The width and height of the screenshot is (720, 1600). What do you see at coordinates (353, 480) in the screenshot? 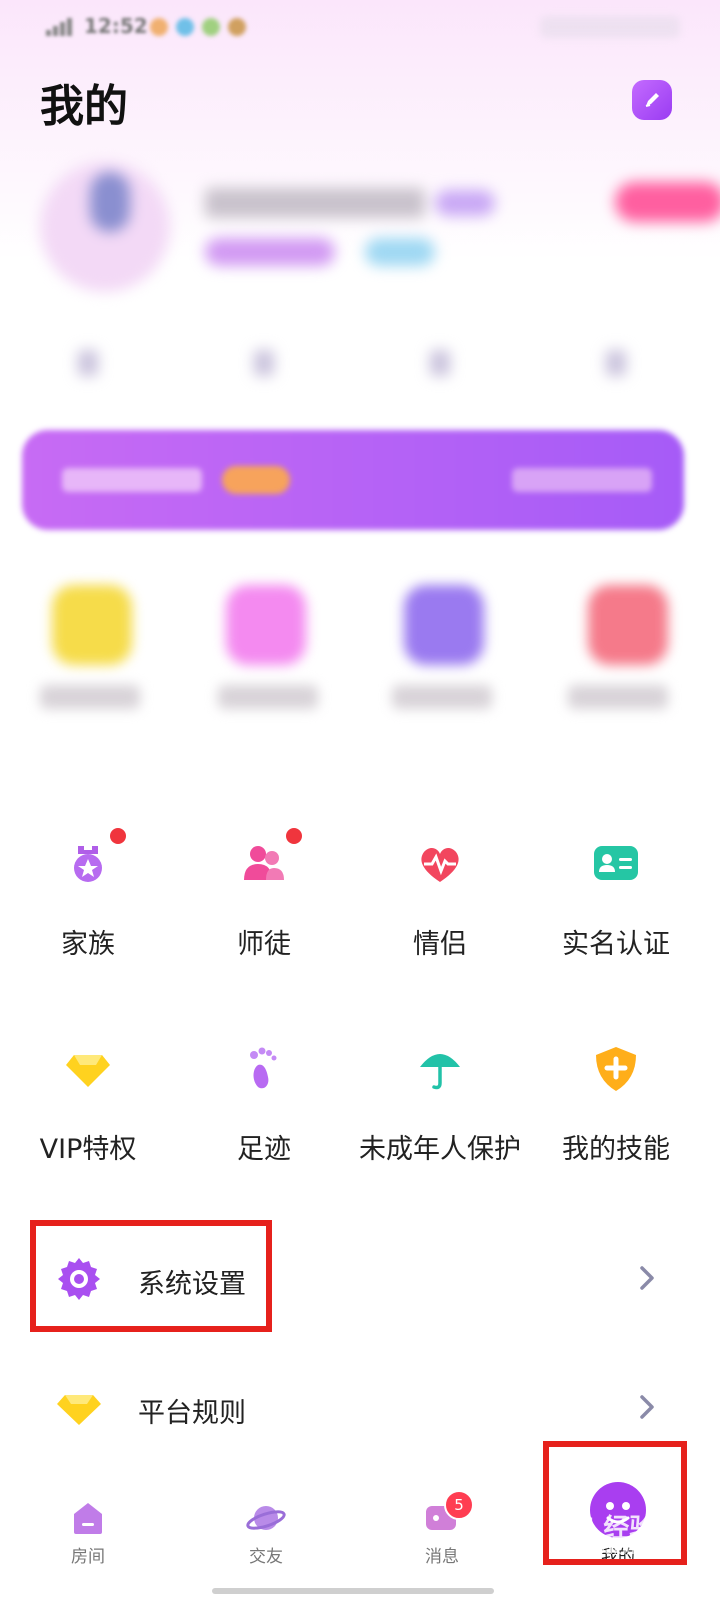
I see `vip-banner` at bounding box center [353, 480].